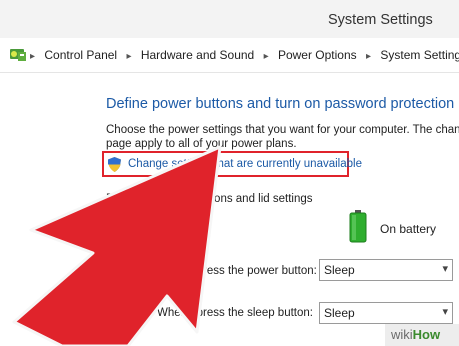 Image resolution: width=459 pixels, height=346 pixels. I want to click on breadcrumb-hardware-and-sound: Hardware and Sound, so click(197, 55).